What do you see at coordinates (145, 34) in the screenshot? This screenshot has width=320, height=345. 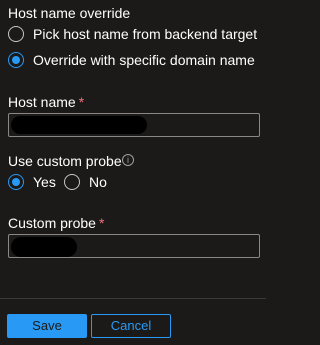 I see `radio-label: Pick host name from backend target` at bounding box center [145, 34].